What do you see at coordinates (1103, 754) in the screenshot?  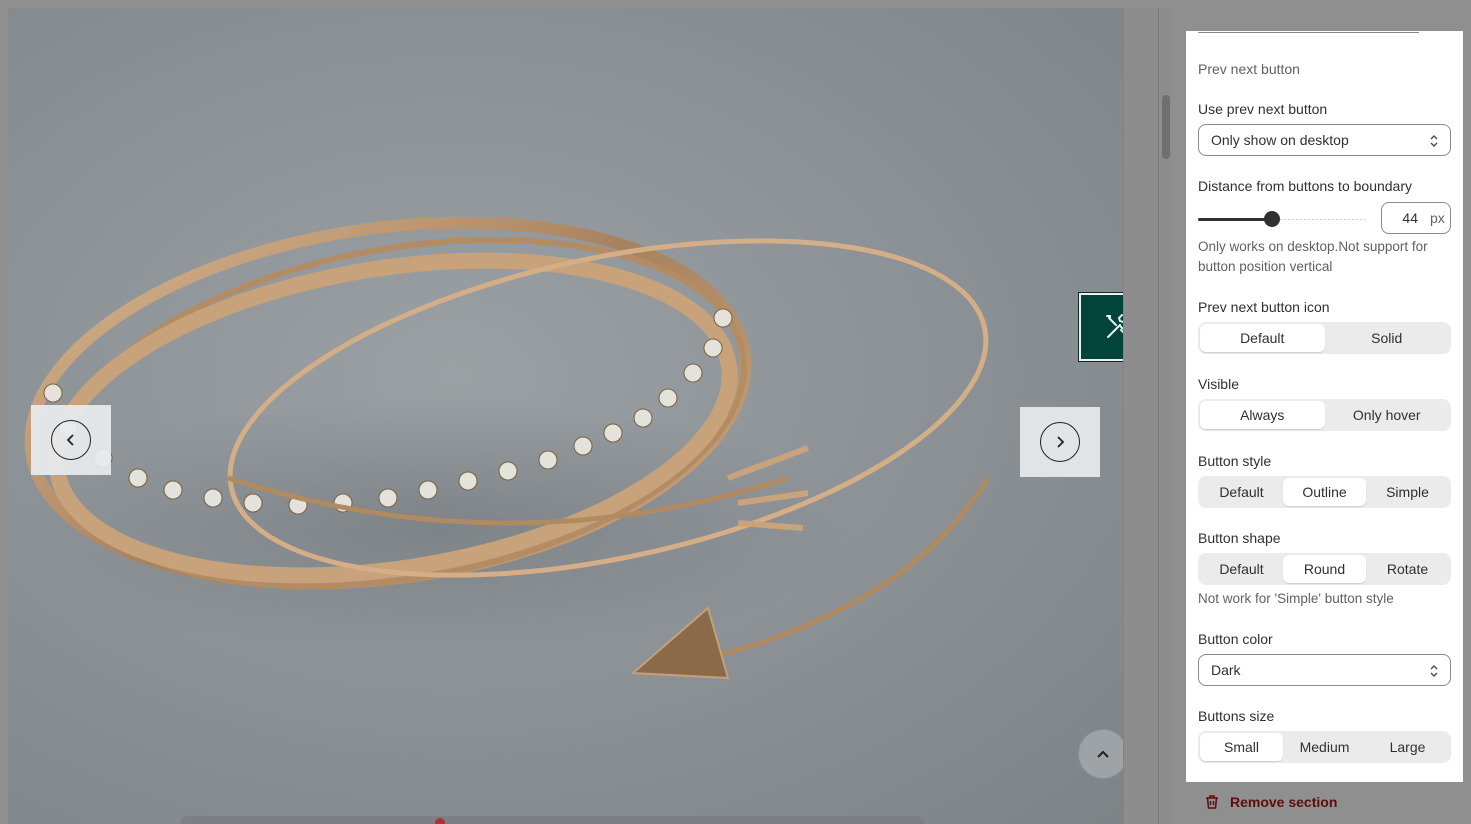 I see `chevron-up-icon` at bounding box center [1103, 754].